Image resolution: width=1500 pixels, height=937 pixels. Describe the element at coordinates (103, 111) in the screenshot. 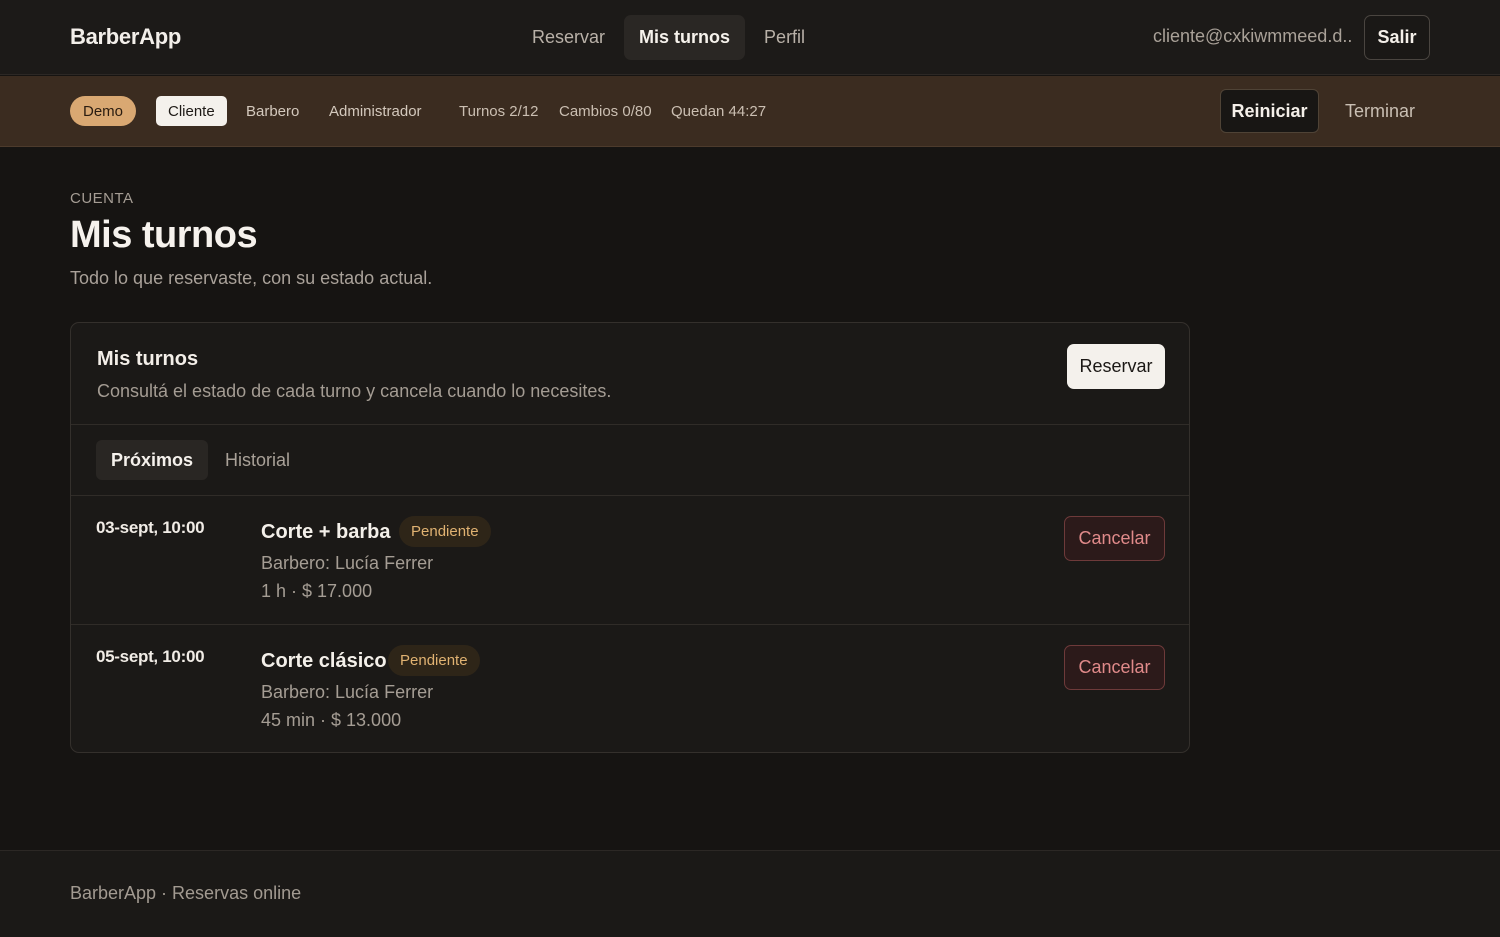

I see `demo-badge: Demo` at that location.